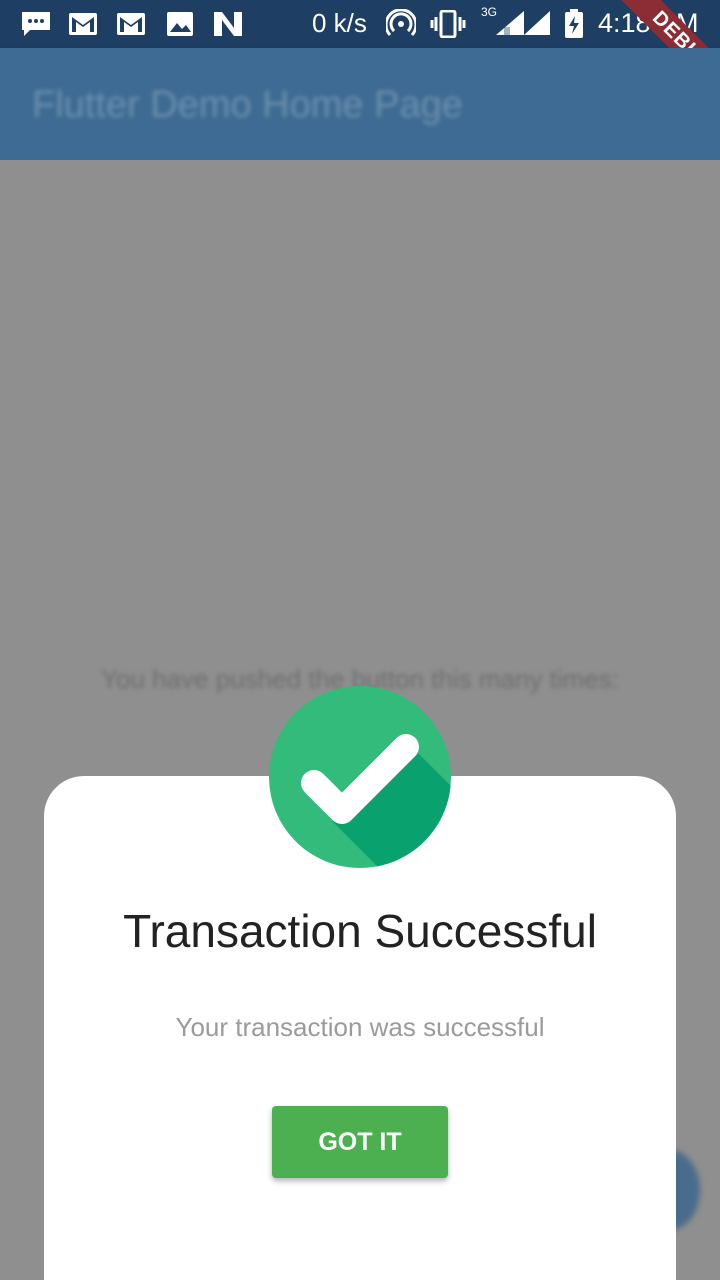 The height and width of the screenshot is (1280, 720). What do you see at coordinates (489, 12) in the screenshot?
I see `network-type: 3G` at bounding box center [489, 12].